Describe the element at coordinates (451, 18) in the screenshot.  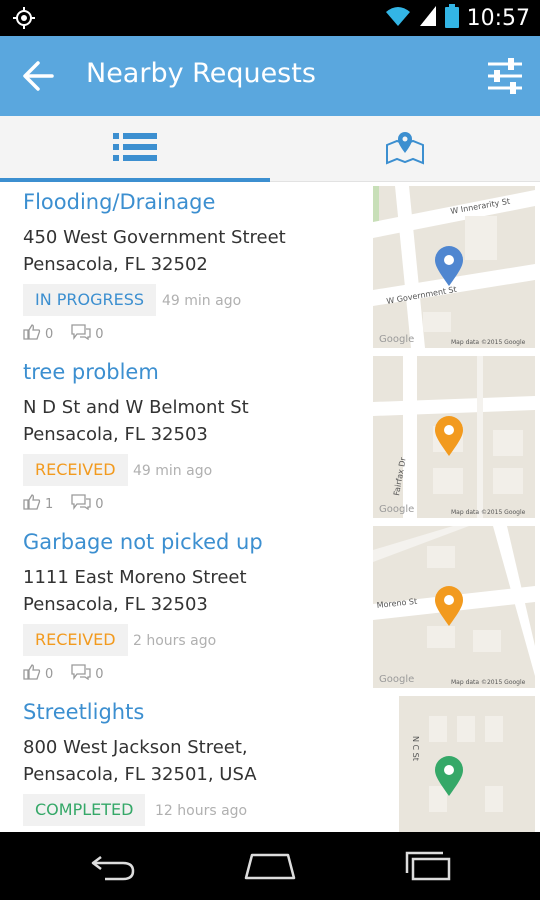
I see `battery-icon` at that location.